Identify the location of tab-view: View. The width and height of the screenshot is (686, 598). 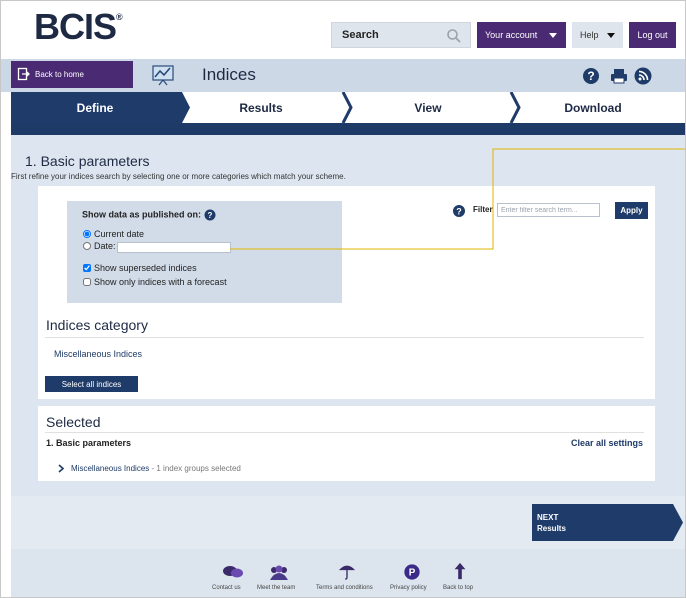
(428, 107).